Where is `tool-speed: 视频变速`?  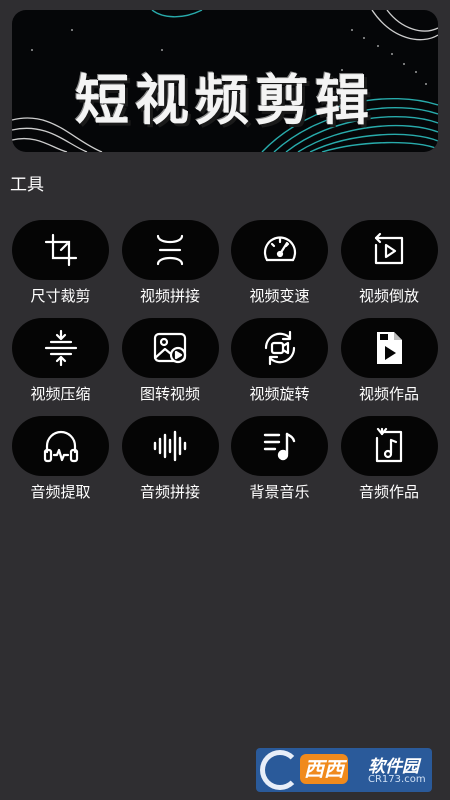 tool-speed: 视频变速 is located at coordinates (279, 269).